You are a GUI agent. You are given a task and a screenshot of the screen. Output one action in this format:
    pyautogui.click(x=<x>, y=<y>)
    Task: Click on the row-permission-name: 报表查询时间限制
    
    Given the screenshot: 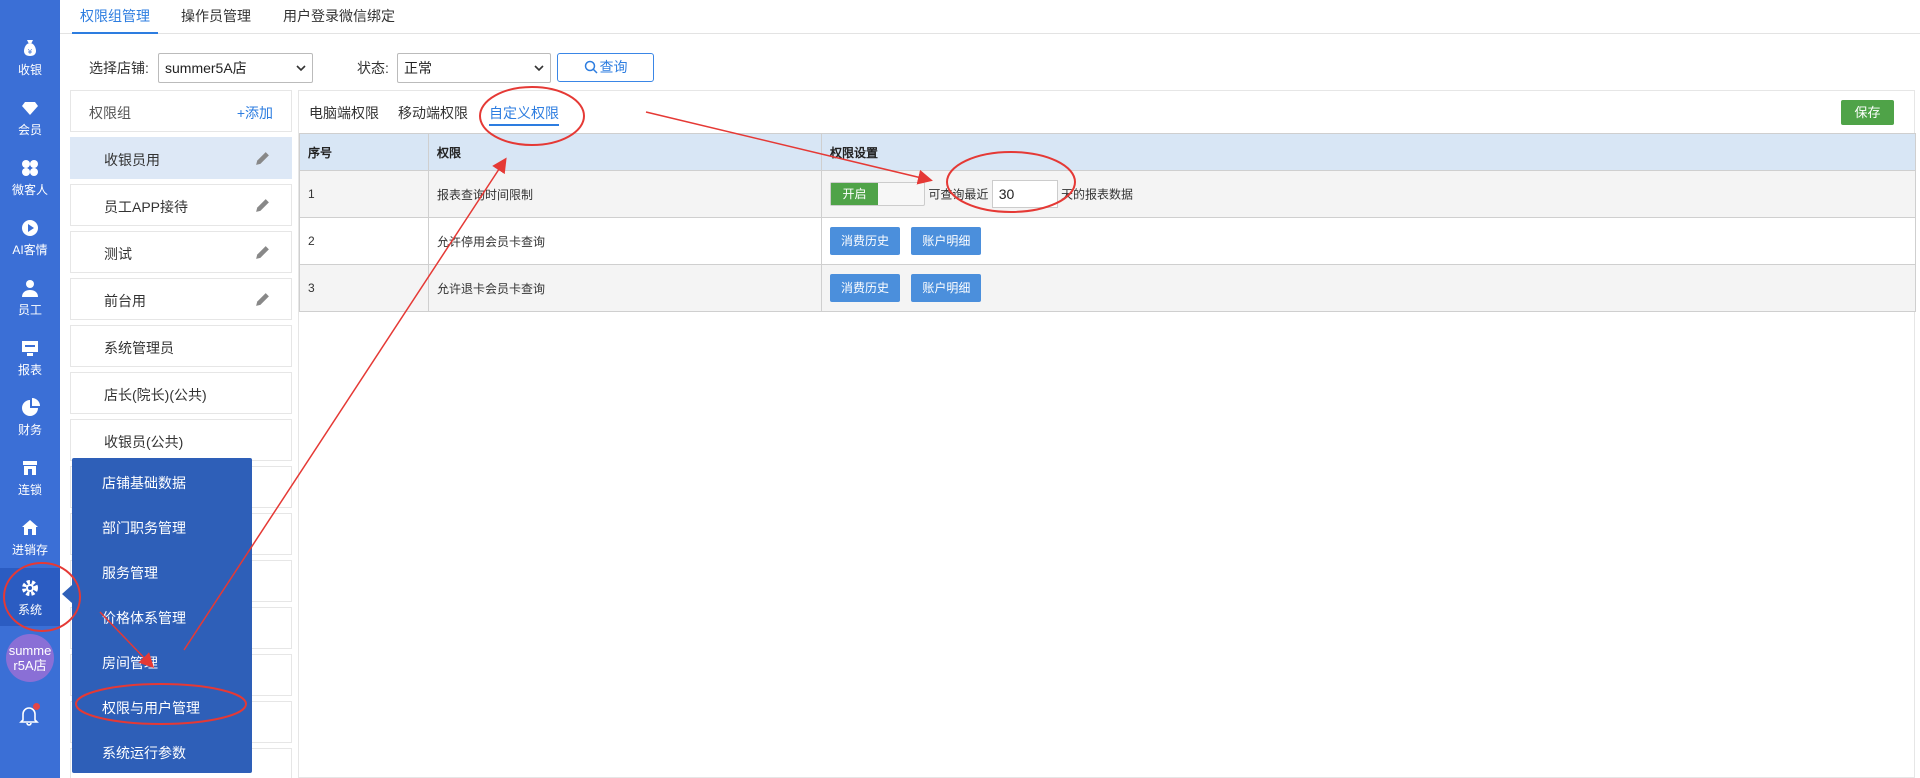 What is the action you would take?
    pyautogui.click(x=625, y=194)
    